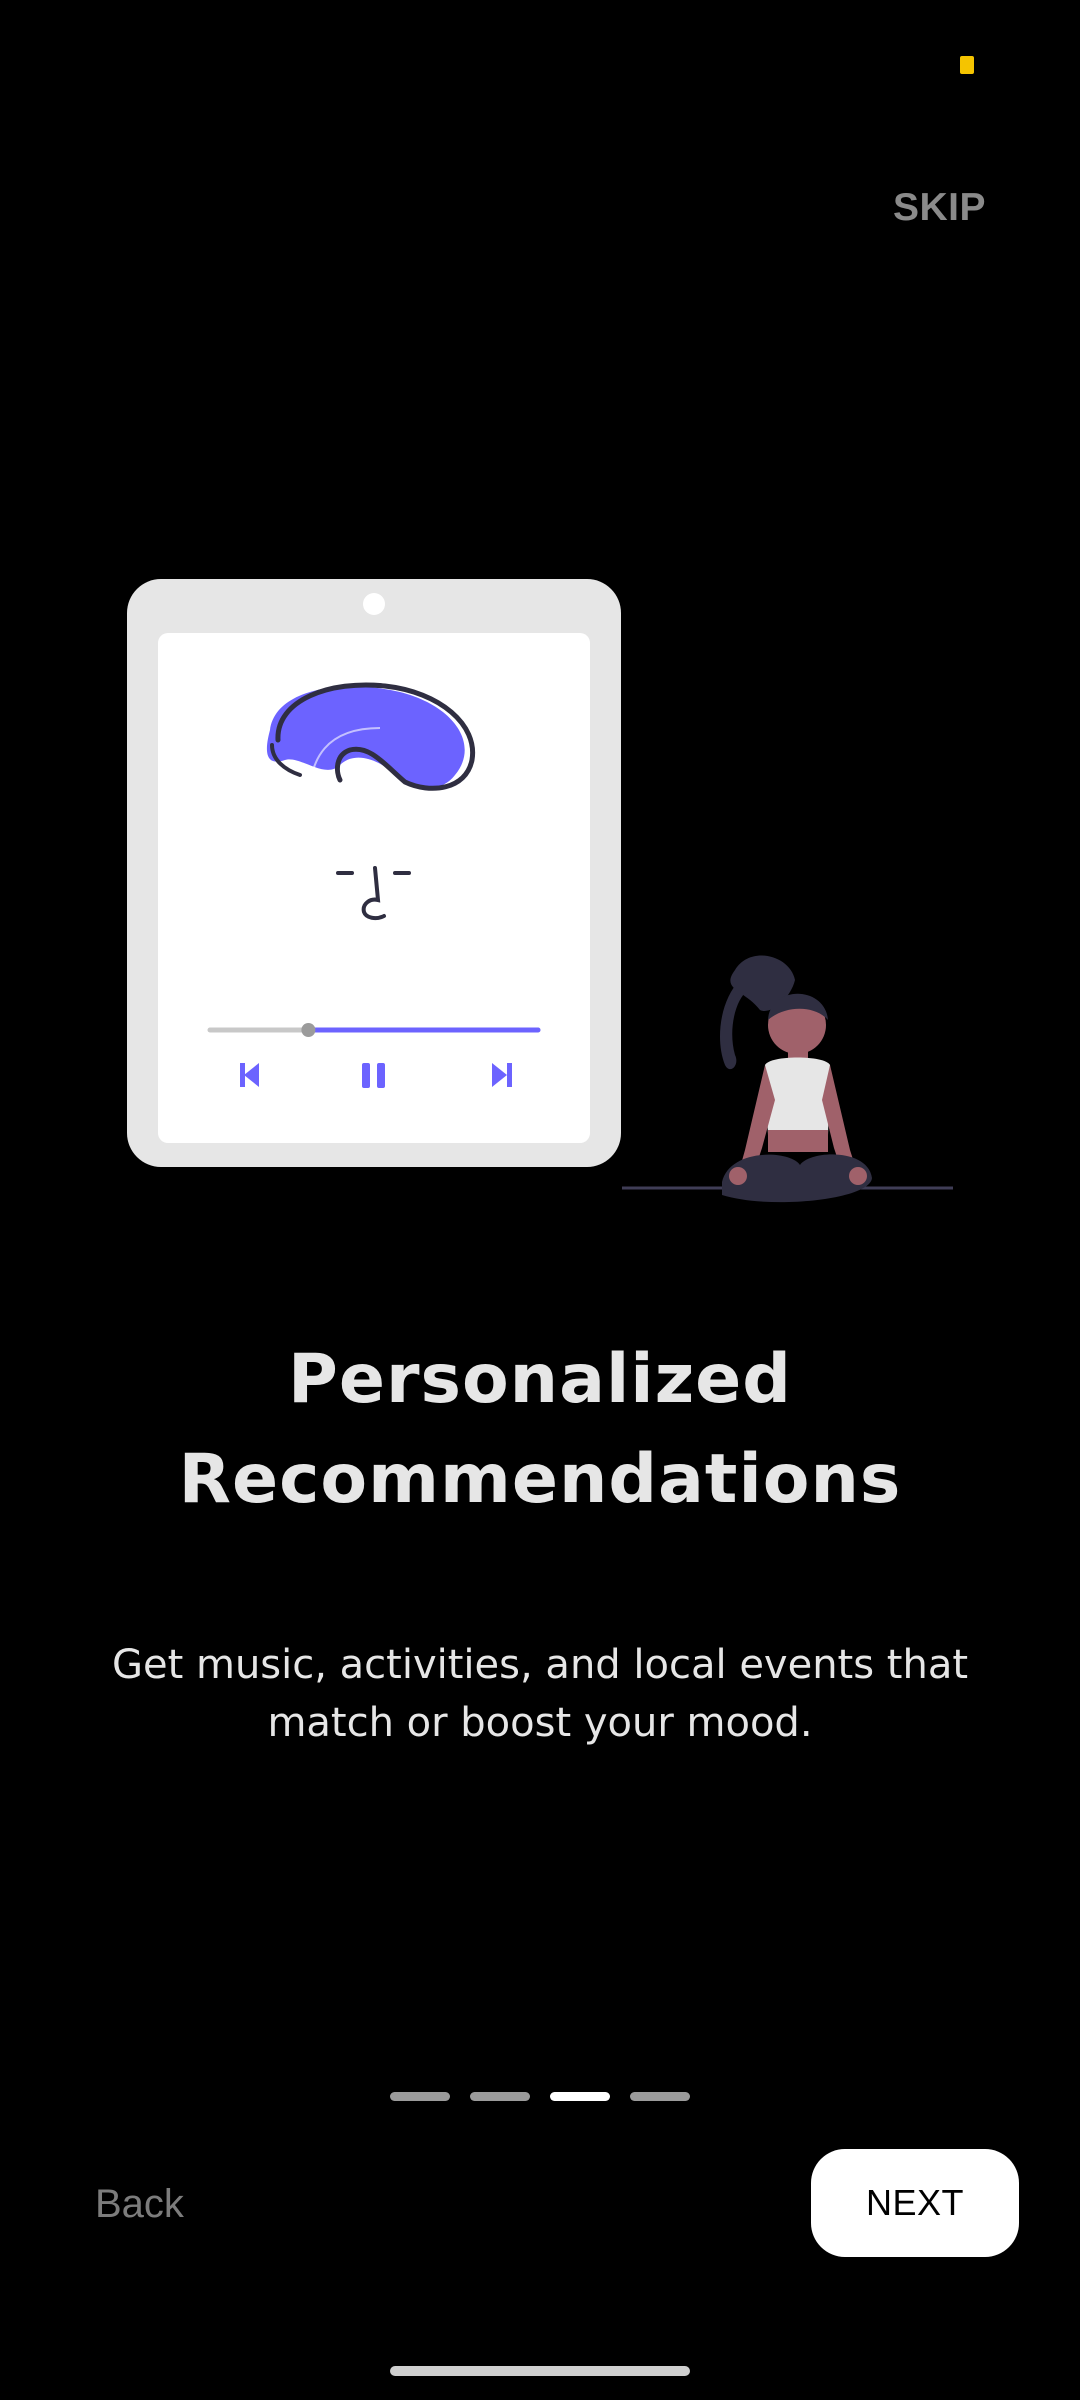 This screenshot has height=2400, width=1080. What do you see at coordinates (967, 65) in the screenshot?
I see `status-indicator-icon` at bounding box center [967, 65].